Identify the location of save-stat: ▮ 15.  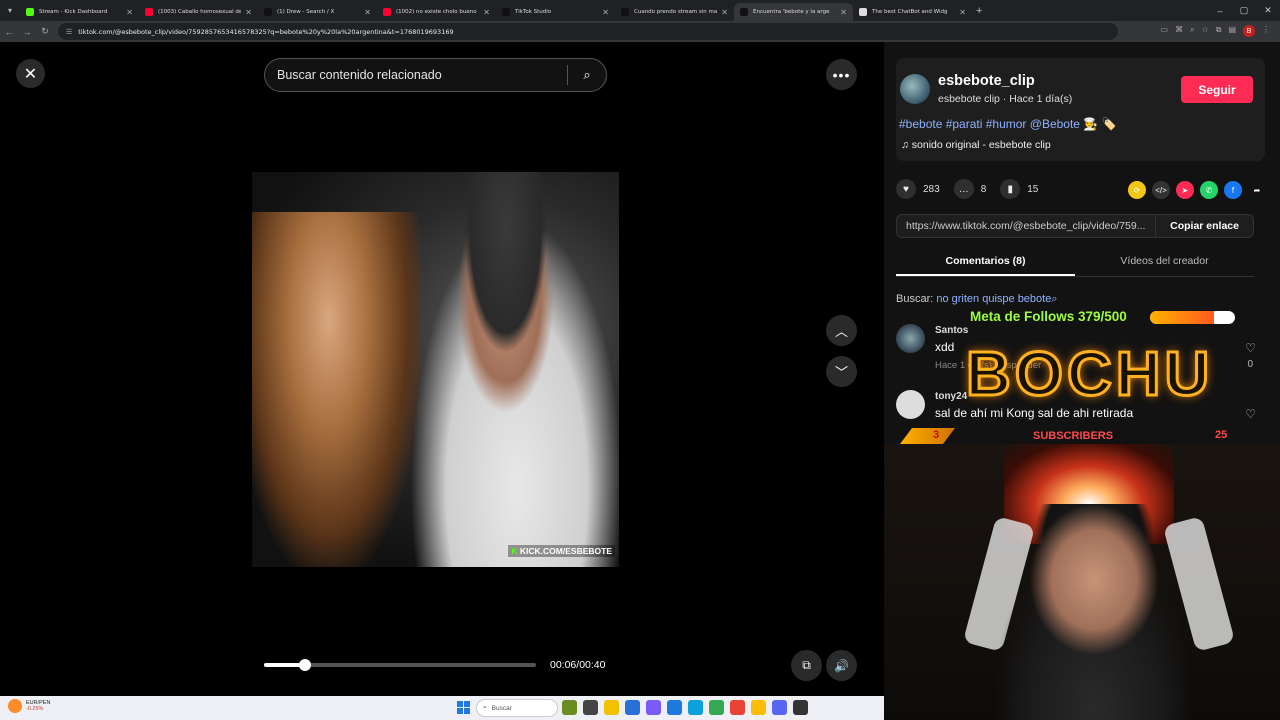
(1019, 189).